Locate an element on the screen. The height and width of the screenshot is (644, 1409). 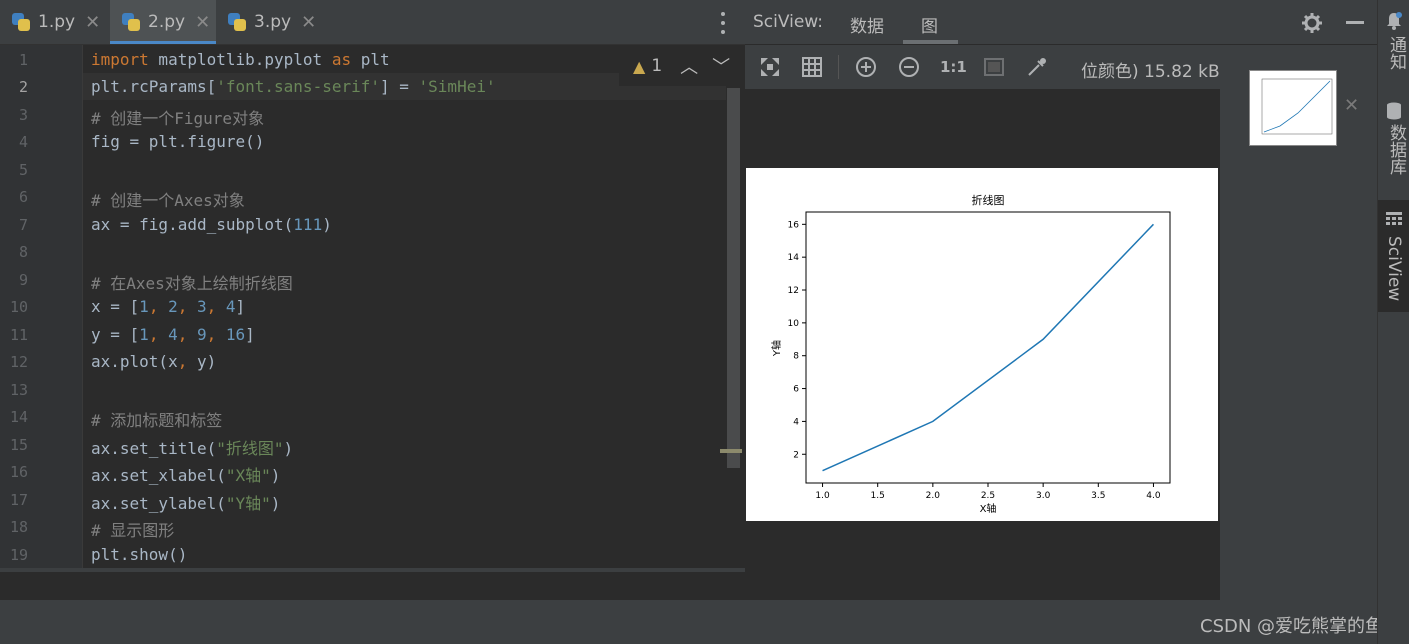
line-number: 13 is located at coordinates (18, 390).